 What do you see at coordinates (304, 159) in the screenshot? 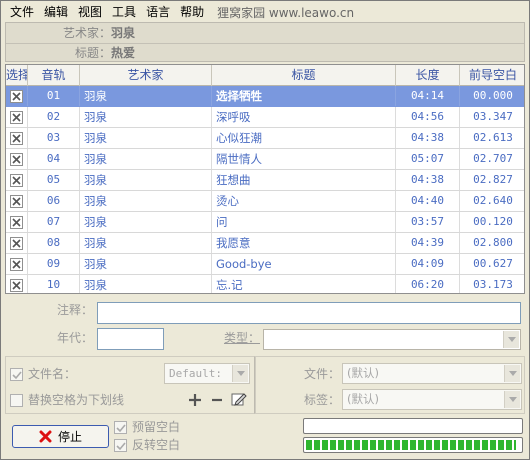
I see `track-title: 隔世情人` at bounding box center [304, 159].